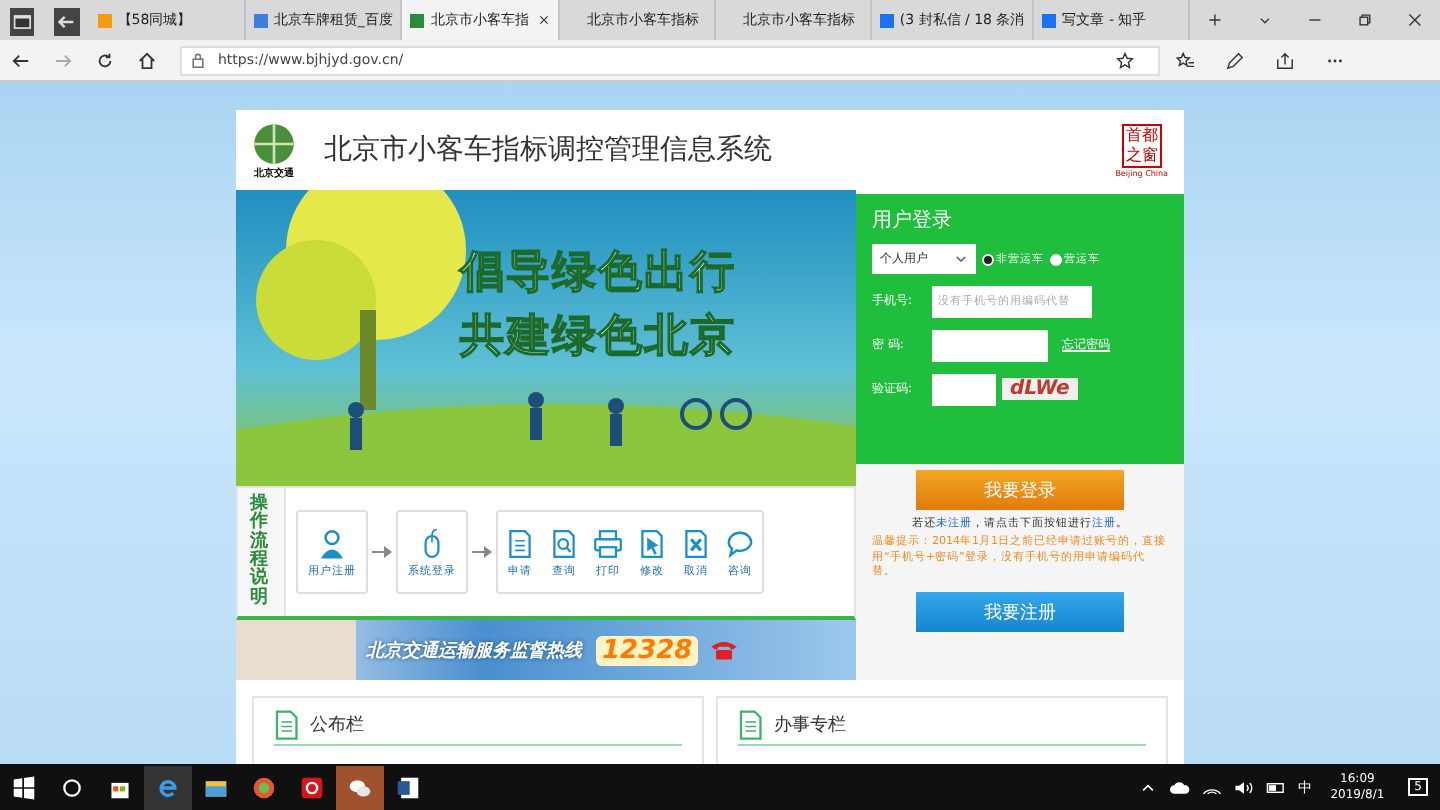  Describe the element at coordinates (598, 274) in the screenshot. I see `banner-slogan: 倡导绿色出行` at that location.